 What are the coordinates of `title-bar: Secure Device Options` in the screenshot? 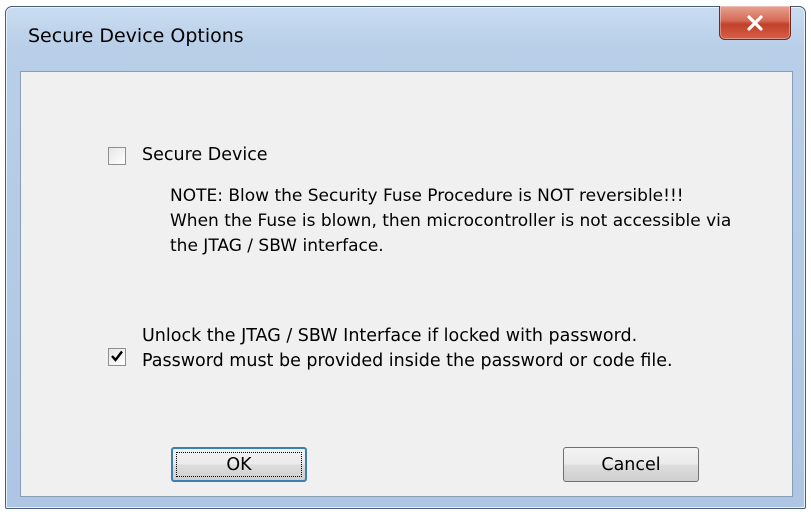 It's located at (405, 38).